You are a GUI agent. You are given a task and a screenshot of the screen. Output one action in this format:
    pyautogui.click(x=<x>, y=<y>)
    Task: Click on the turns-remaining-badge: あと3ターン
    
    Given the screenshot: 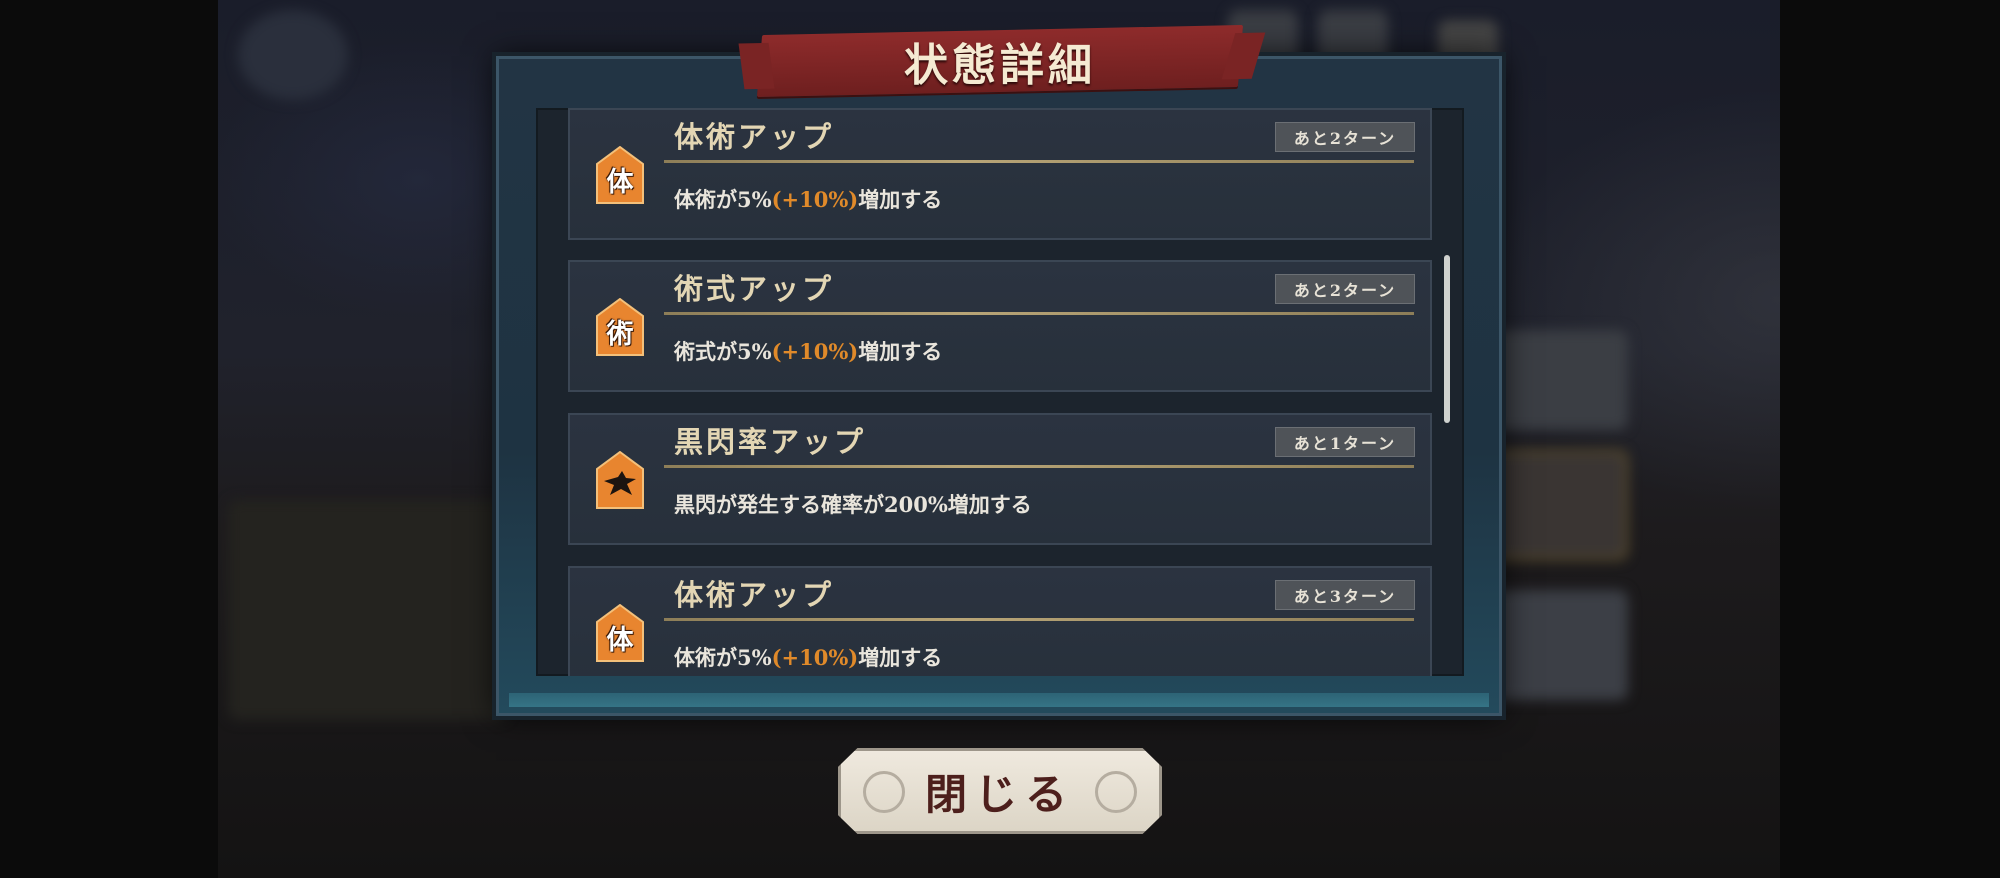 What is the action you would take?
    pyautogui.click(x=1345, y=595)
    